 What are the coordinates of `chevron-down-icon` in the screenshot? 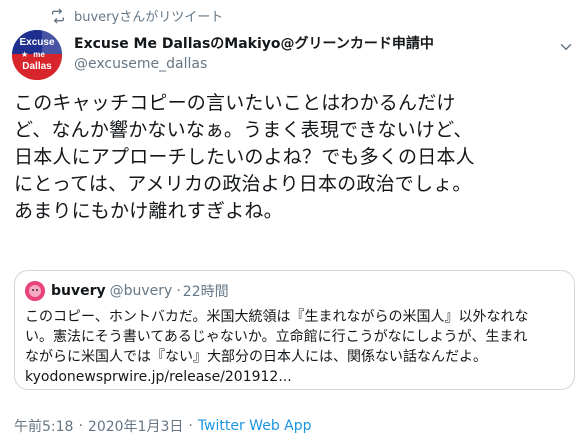 It's located at (566, 47).